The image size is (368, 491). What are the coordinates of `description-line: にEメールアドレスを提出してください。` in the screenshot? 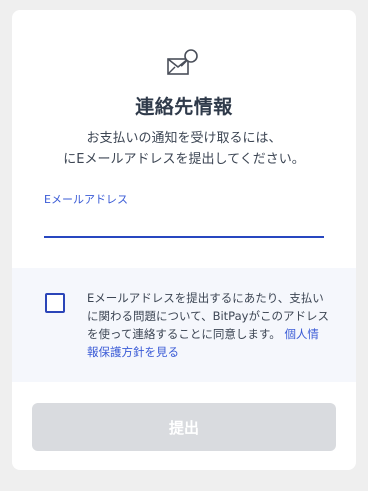 It's located at (184, 159).